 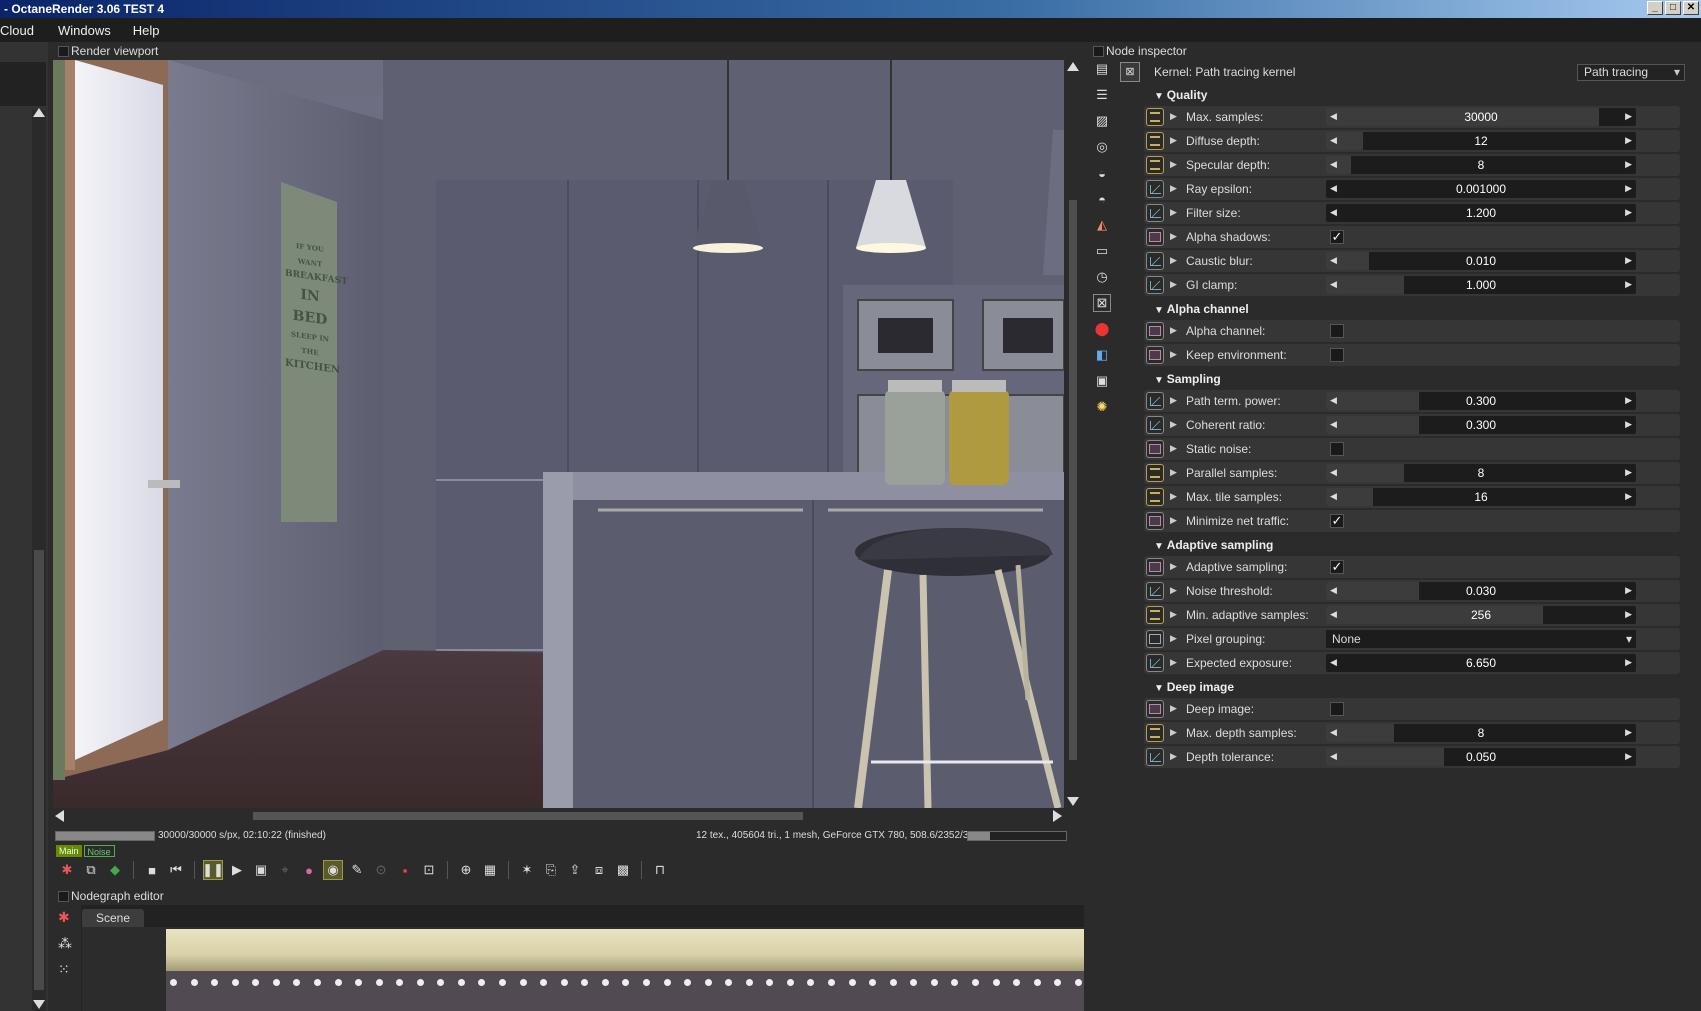 I want to click on parameter-slider: ◀ 0.030 ▶, so click(x=1481, y=591).